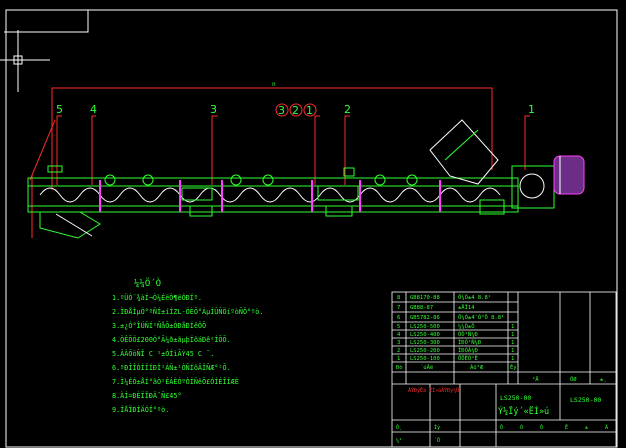  Describe the element at coordinates (466, 307) in the screenshot. I see `svg-text: ±ÅÏ14` at that location.